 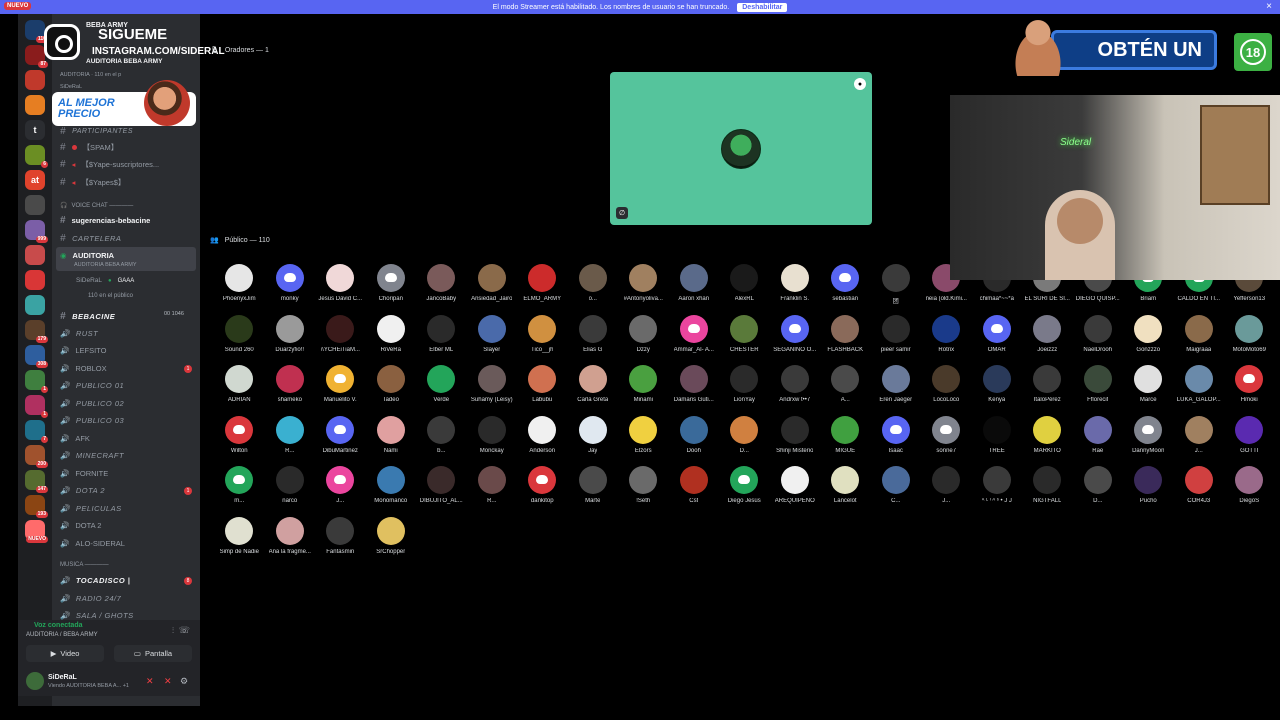 What do you see at coordinates (96, 131) in the screenshot?
I see `channel-participantes: # PARTICIPANTES` at bounding box center [96, 131].